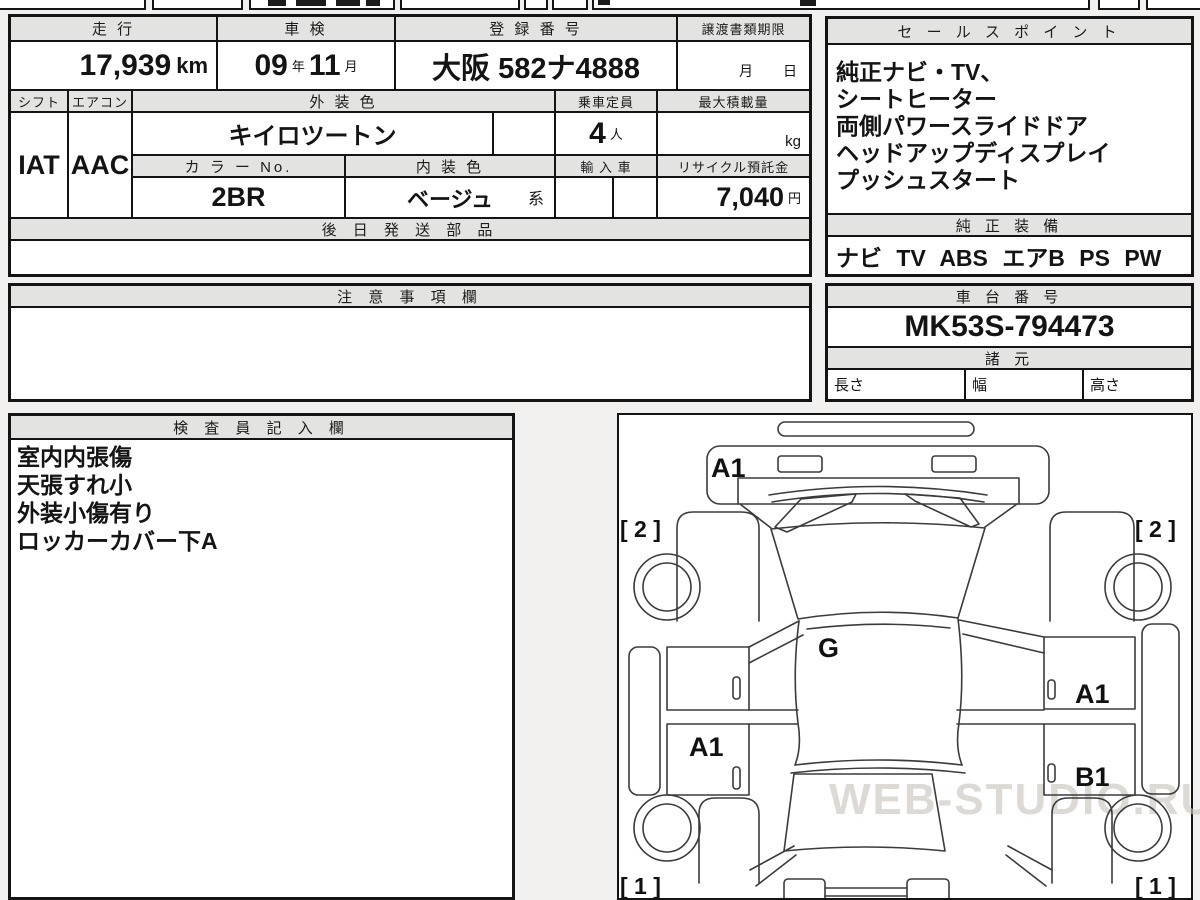 This screenshot has height=900, width=1200. What do you see at coordinates (1155, 529) in the screenshot?
I see `damage-mark-front-right: [ 2 ]` at bounding box center [1155, 529].